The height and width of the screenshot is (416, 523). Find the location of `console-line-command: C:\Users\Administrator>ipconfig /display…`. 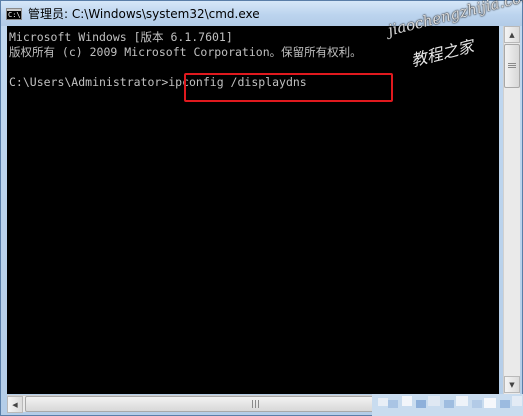

console-line-command: C:\Users\Administrator>ipconfig /display… is located at coordinates (158, 82).